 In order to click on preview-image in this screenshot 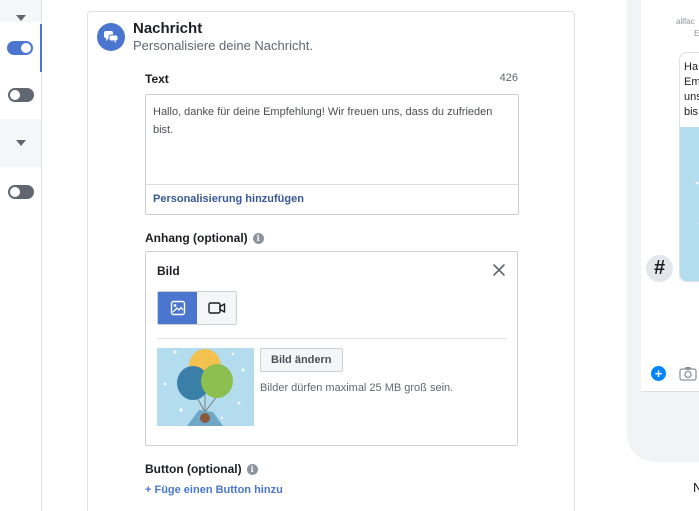, I will do `click(689, 204)`.